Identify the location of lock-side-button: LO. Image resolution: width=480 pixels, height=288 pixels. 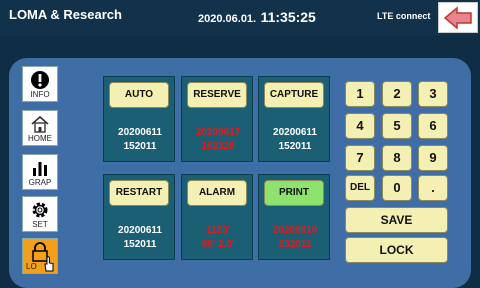
(40, 256).